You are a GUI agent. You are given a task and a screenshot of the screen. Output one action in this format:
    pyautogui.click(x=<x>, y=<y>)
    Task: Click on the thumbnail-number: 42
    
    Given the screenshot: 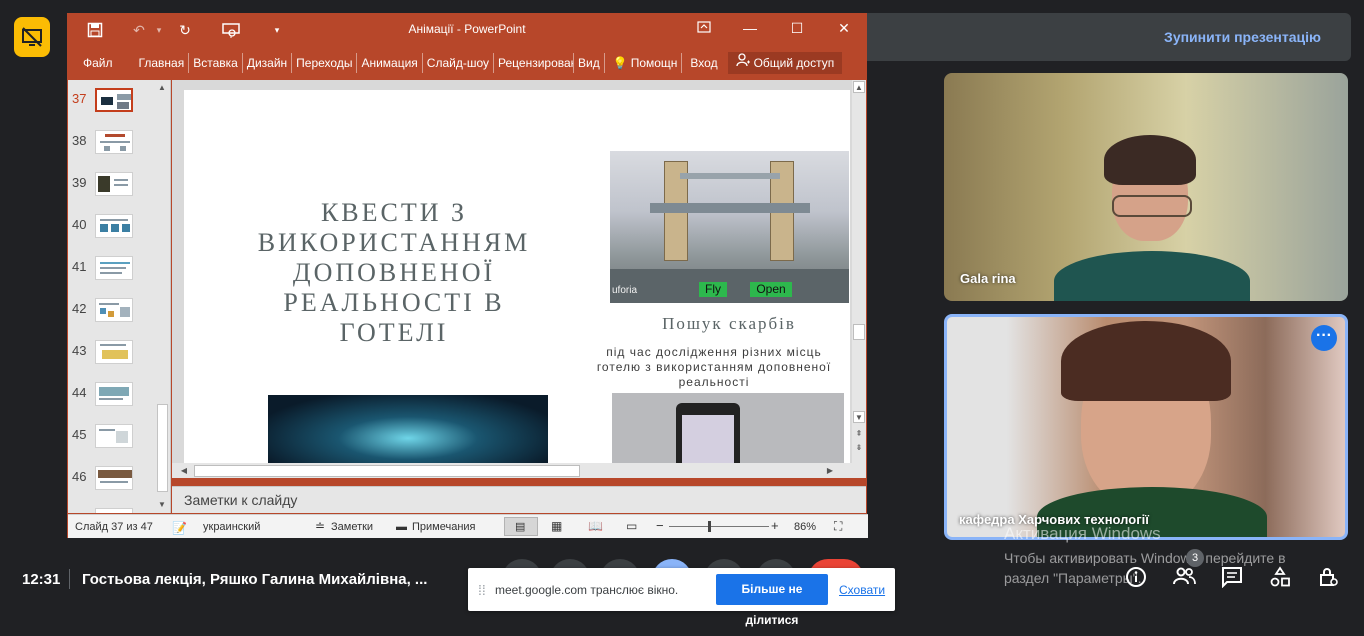 What is the action you would take?
    pyautogui.click(x=79, y=308)
    